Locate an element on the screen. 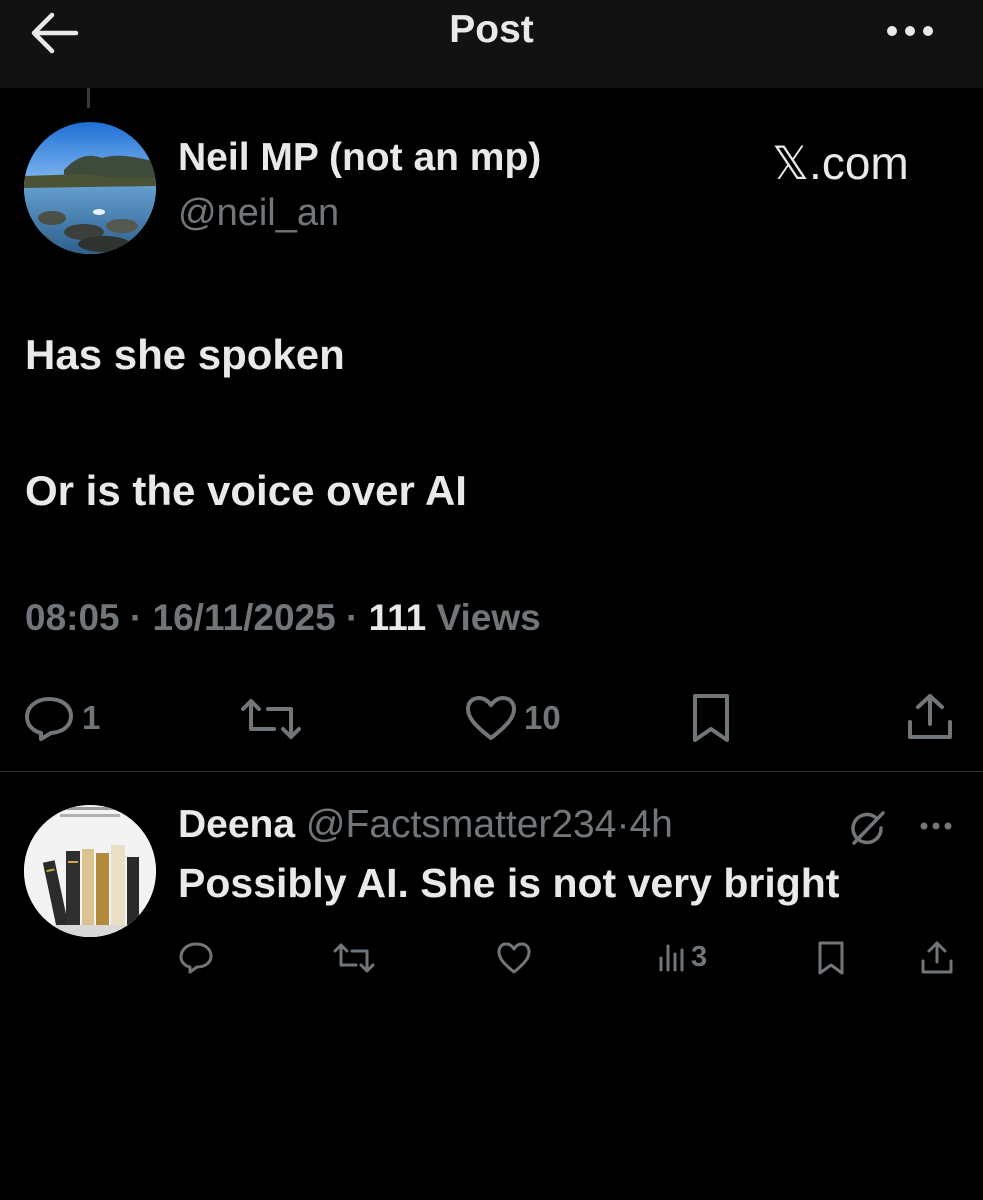  reply-repost-button is located at coordinates (354, 958).